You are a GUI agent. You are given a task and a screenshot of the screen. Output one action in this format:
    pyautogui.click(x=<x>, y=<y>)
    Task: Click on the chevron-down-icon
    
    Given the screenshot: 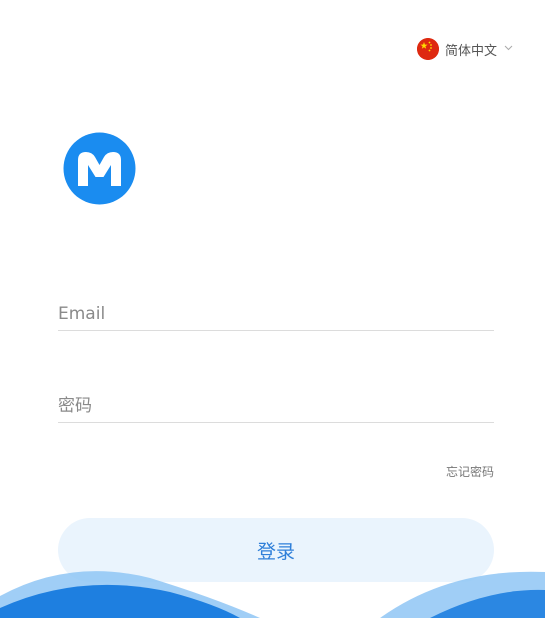 What is the action you would take?
    pyautogui.click(x=508, y=49)
    